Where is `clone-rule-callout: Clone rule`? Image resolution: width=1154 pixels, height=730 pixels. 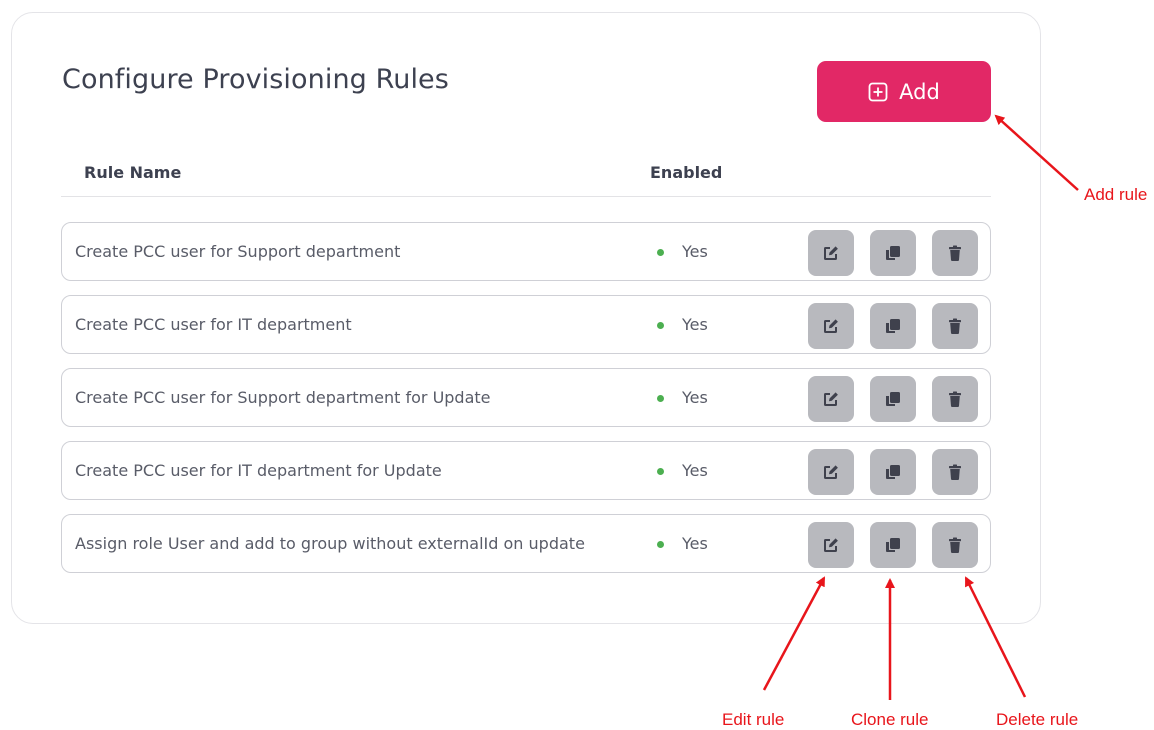
clone-rule-callout: Clone rule is located at coordinates (890, 719).